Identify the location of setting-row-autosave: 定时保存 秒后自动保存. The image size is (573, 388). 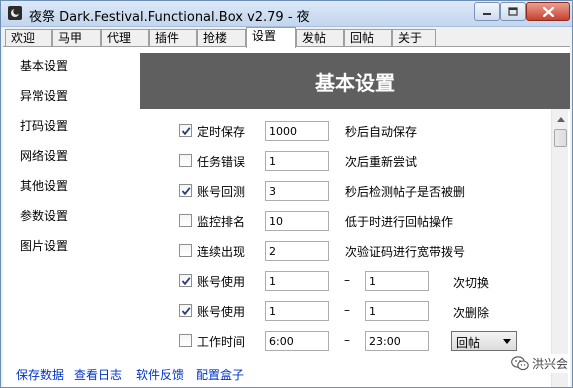
(364, 131).